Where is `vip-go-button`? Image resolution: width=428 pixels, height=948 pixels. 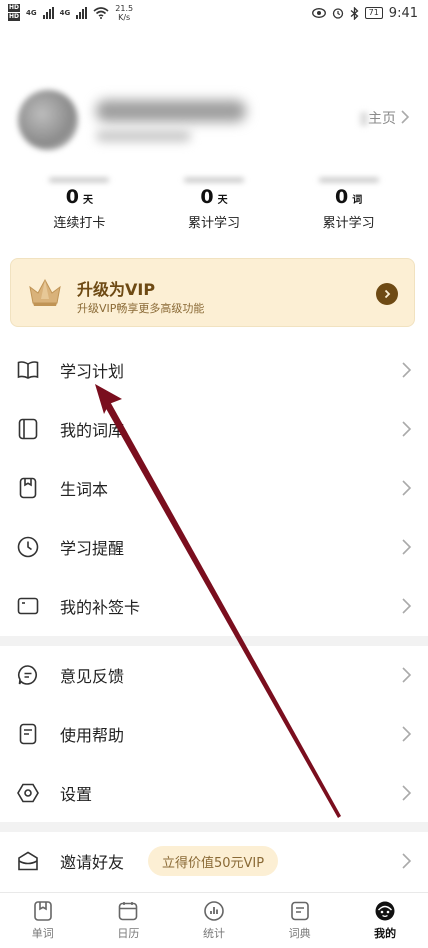 vip-go-button is located at coordinates (387, 294).